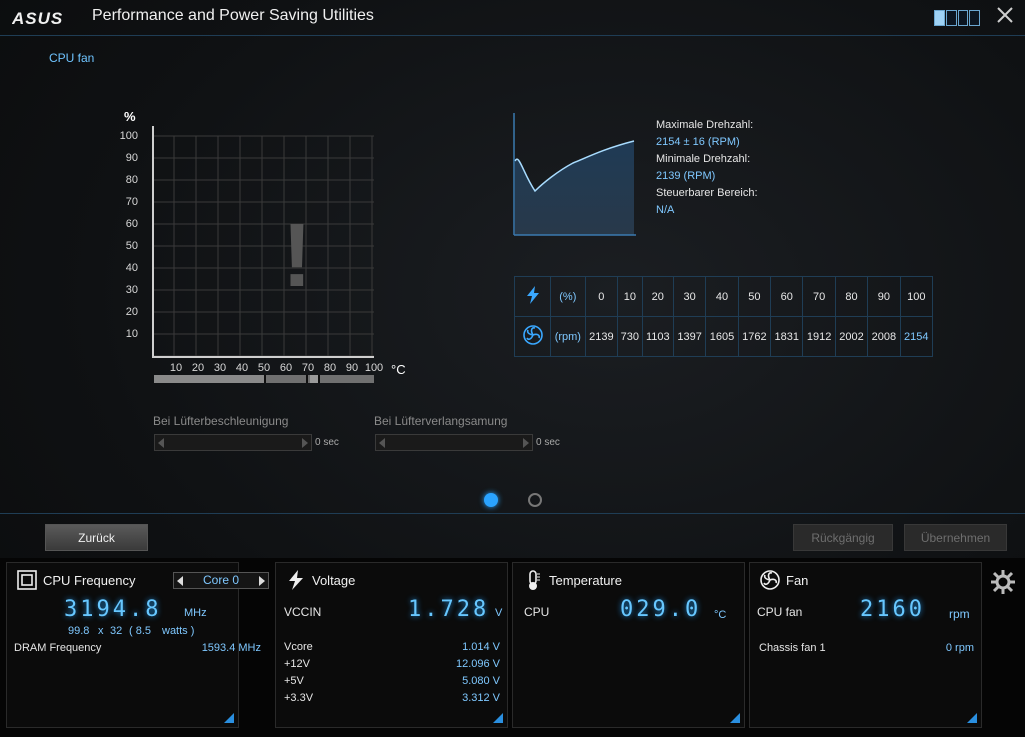 The width and height of the screenshot is (1025, 737). Describe the element at coordinates (707, 193) in the screenshot. I see `range-label: Steuerbarer Bereich:` at that location.